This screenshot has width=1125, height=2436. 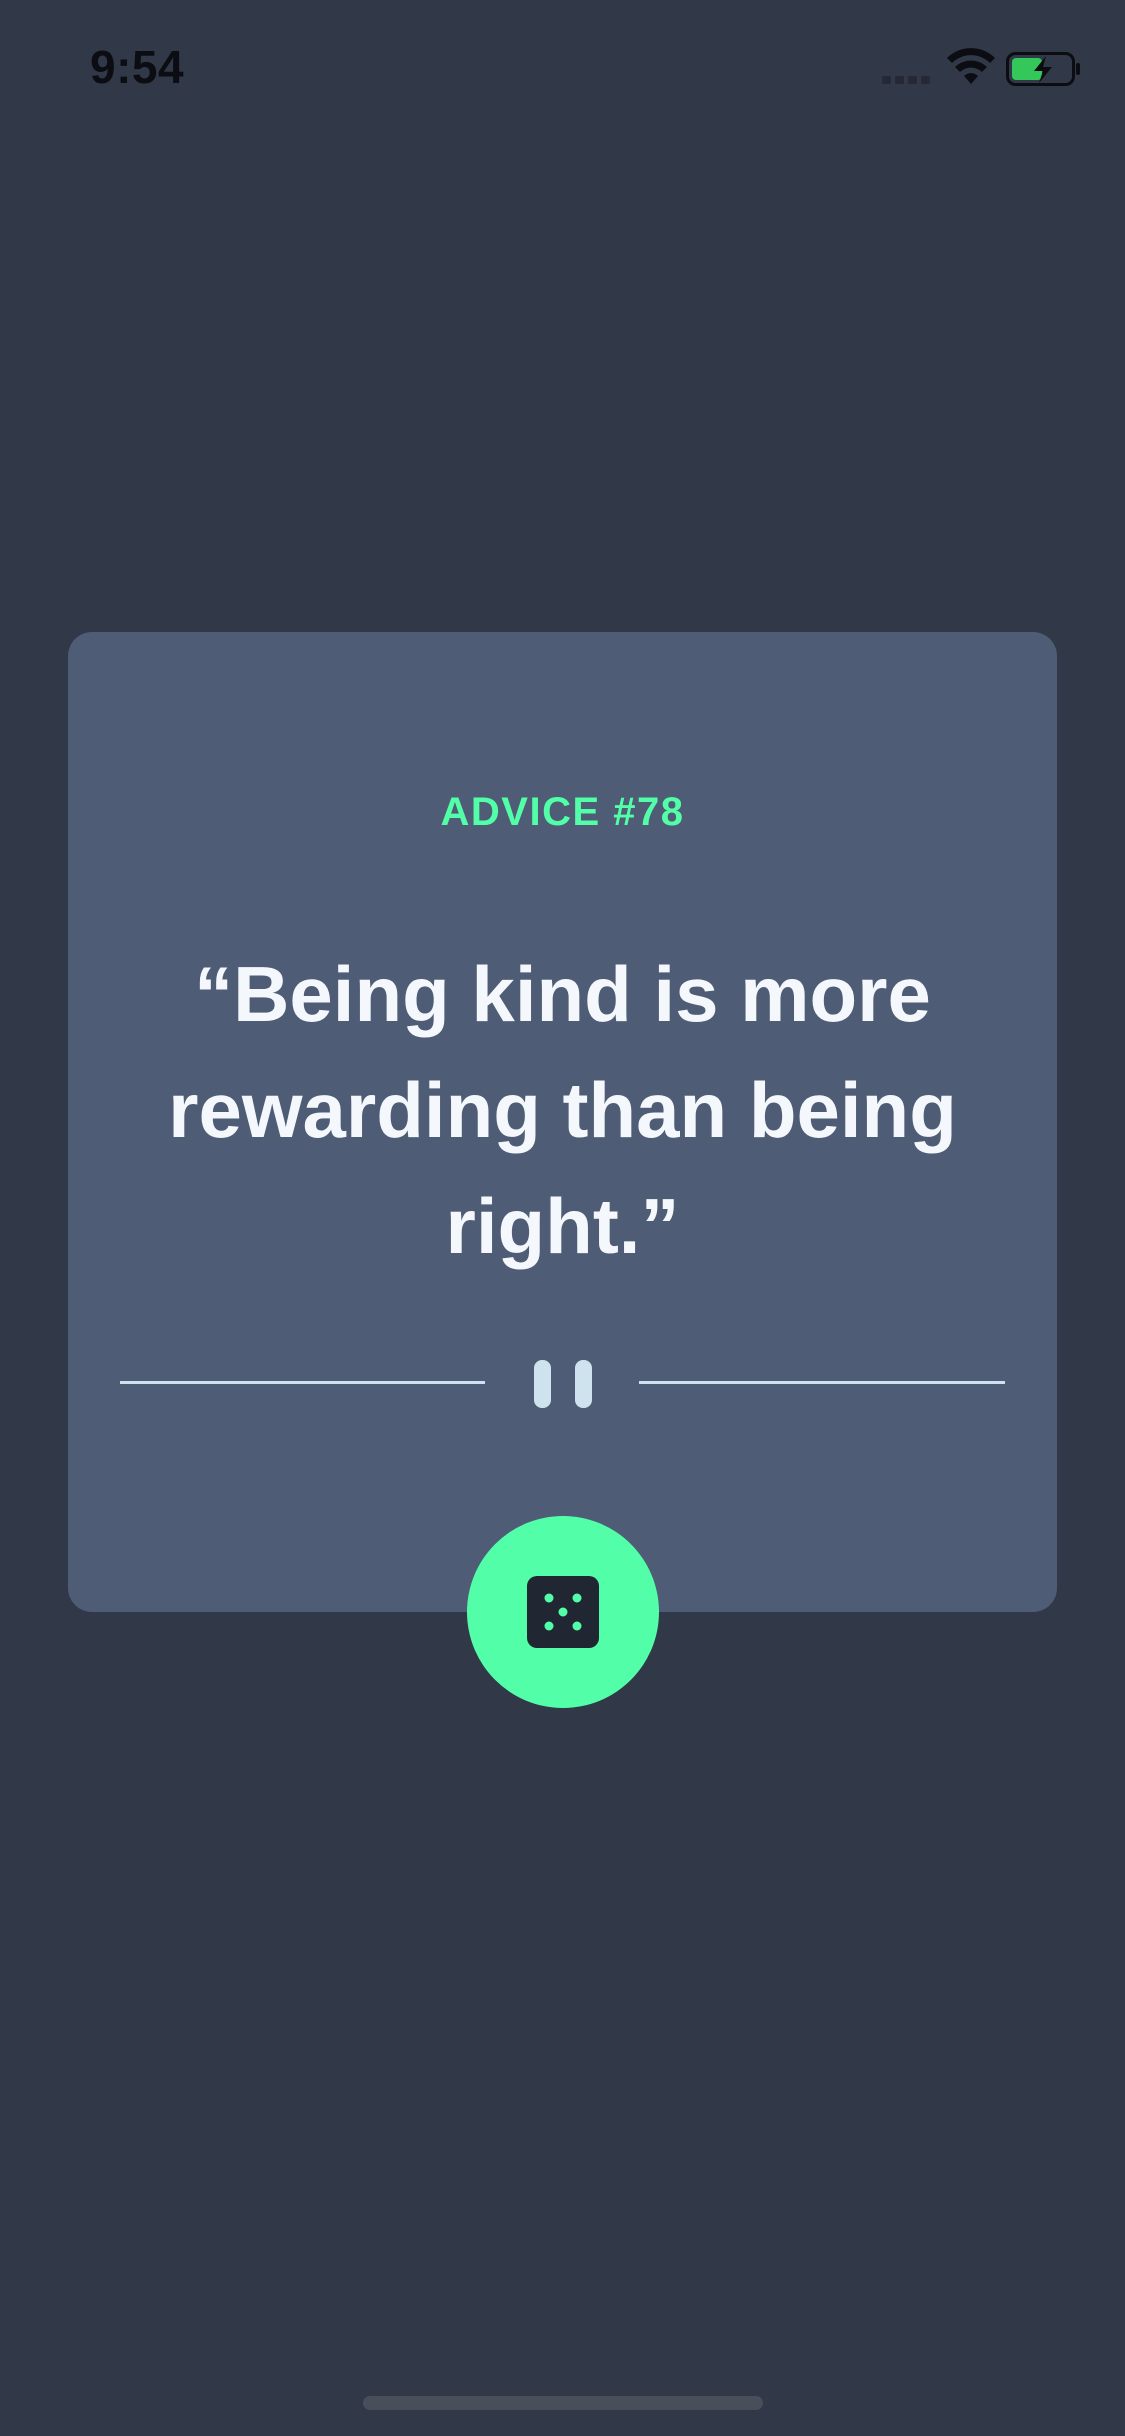 I want to click on status-bar: 9:54, so click(x=562, y=66).